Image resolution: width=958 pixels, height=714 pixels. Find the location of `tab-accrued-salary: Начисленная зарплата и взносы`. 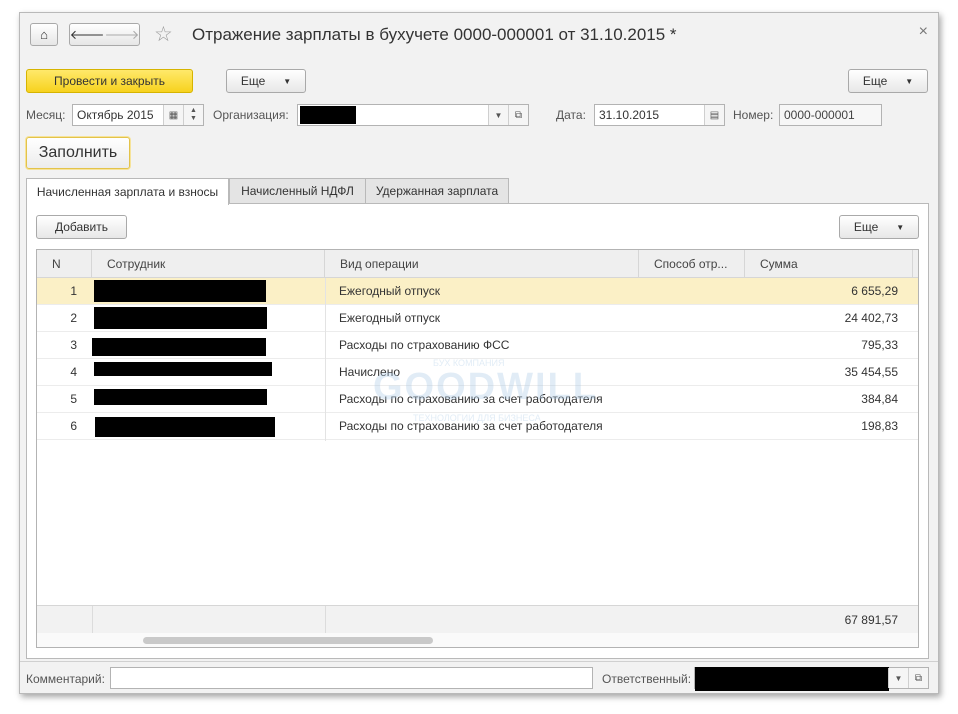

tab-accrued-salary: Начисленная зарплата и взносы is located at coordinates (127, 191).